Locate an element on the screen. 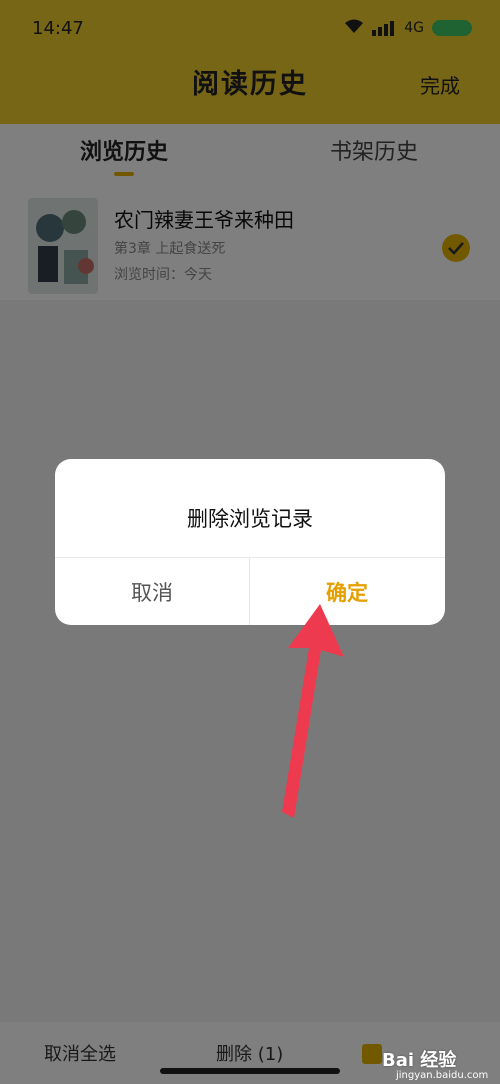 This screenshot has height=1084, width=500. watermark-logo: Bai 经验 is located at coordinates (419, 1060).